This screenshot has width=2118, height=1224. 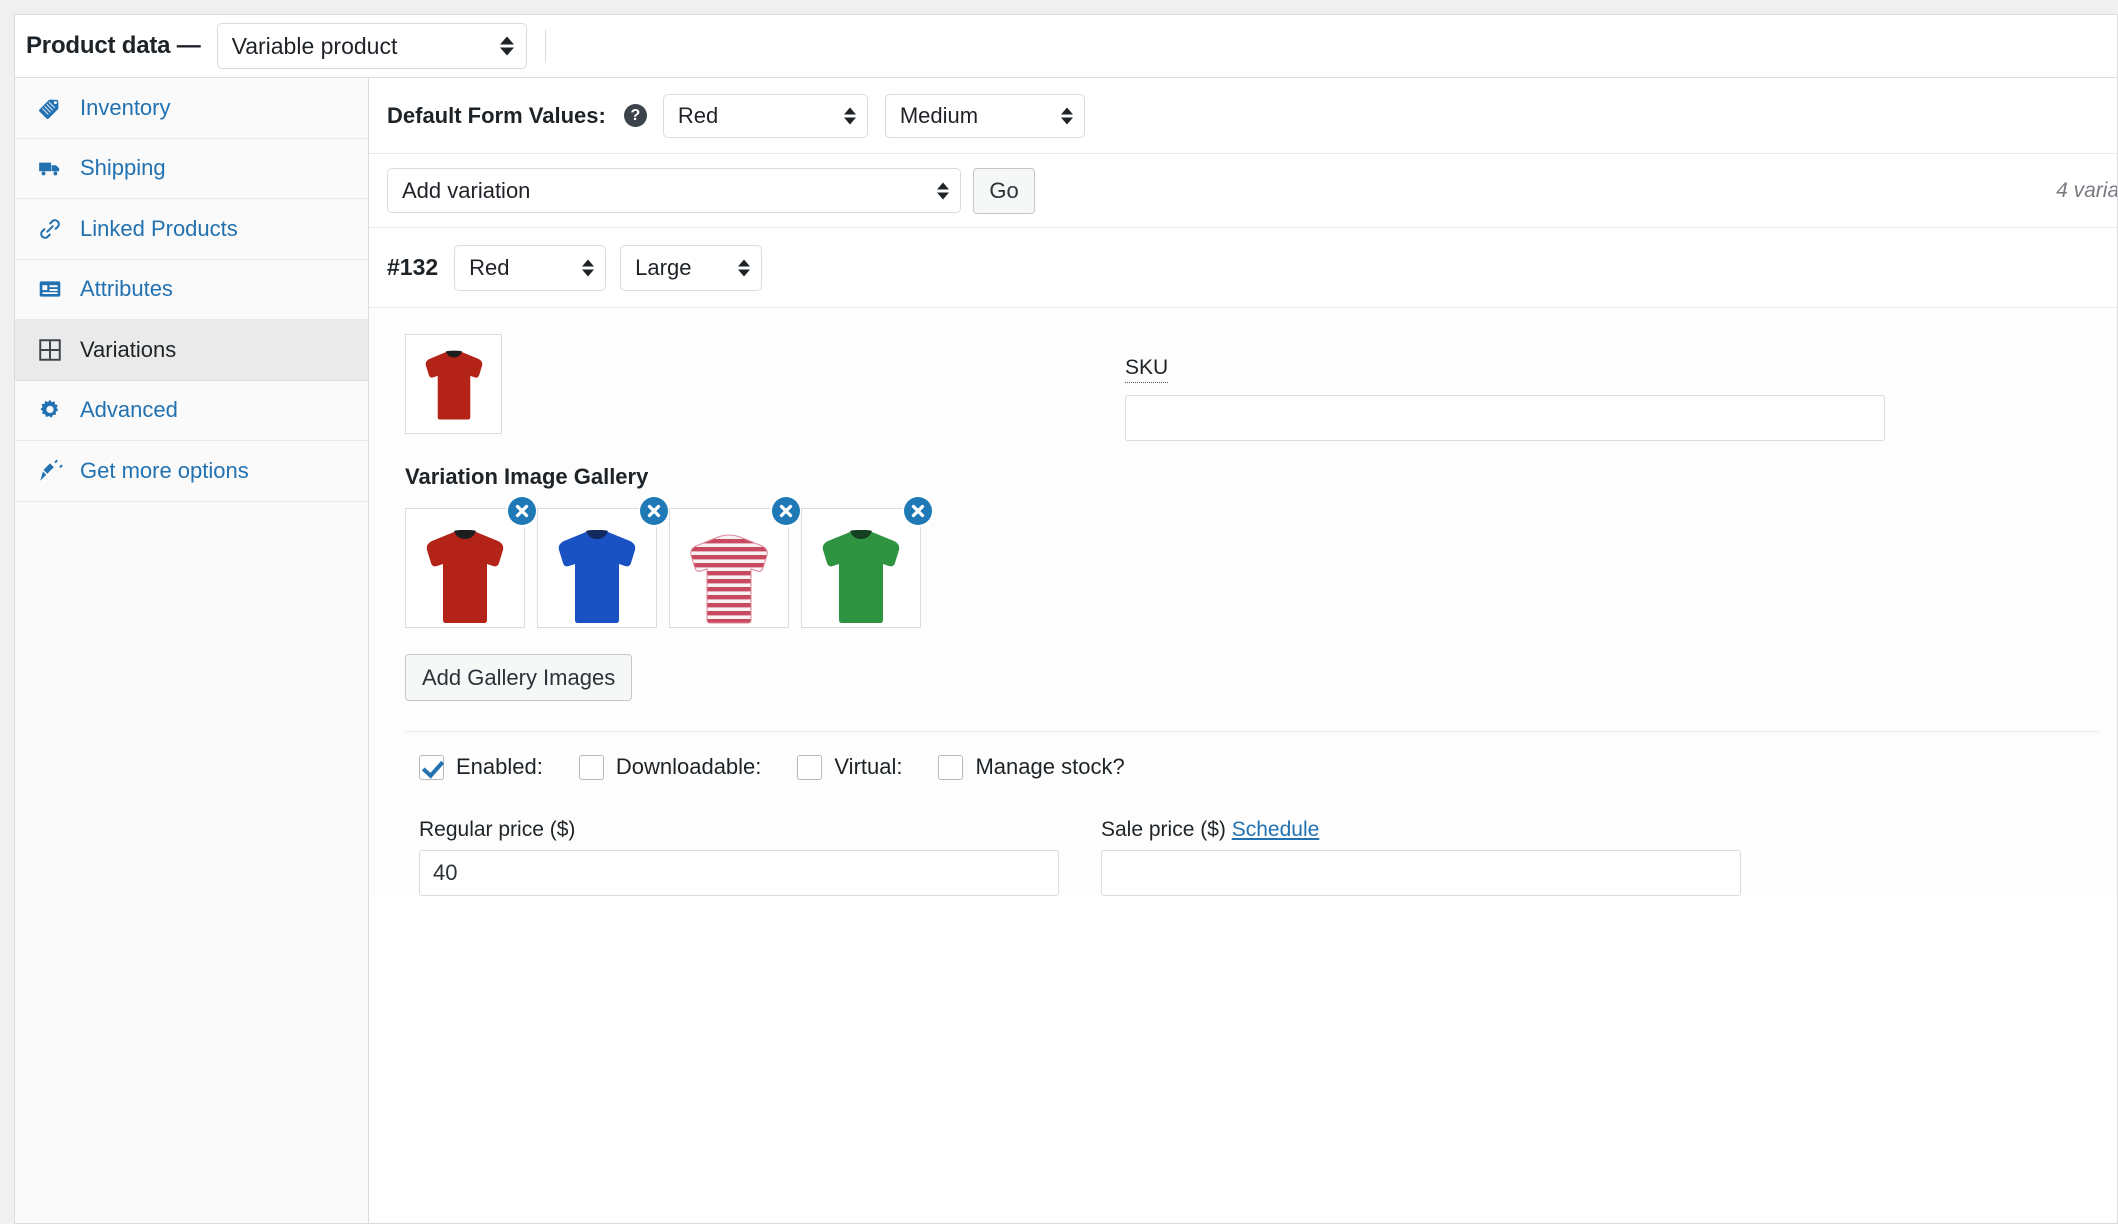 I want to click on blue-tshirt-icon, so click(x=597, y=576).